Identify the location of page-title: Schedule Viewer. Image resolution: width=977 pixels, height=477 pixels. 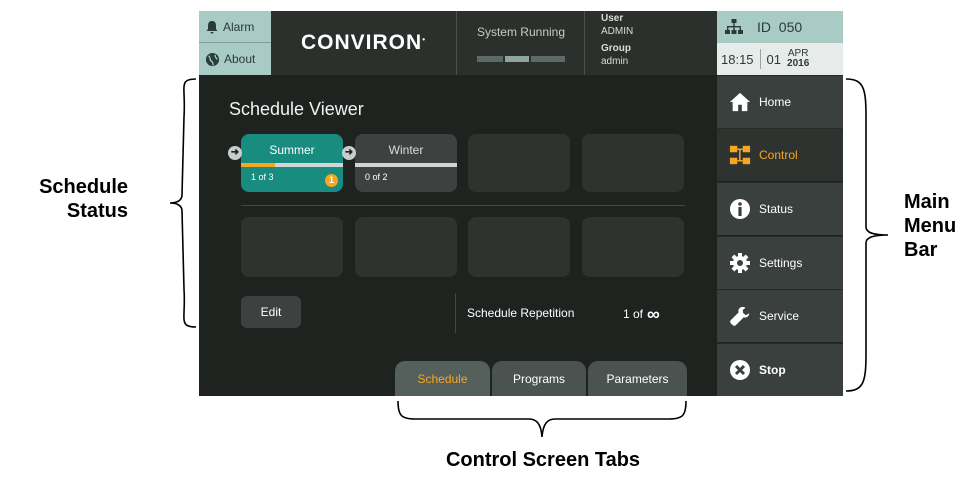
(296, 109).